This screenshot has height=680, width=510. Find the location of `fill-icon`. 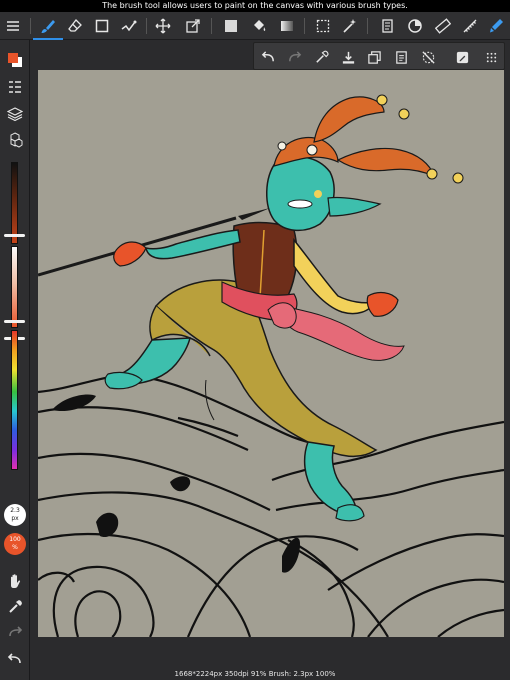

fill-icon is located at coordinates (129, 26).